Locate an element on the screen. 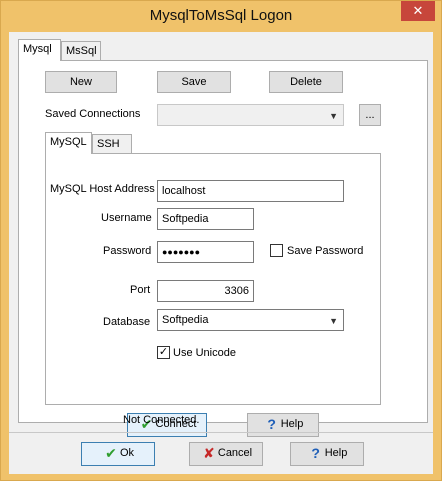 This screenshot has height=481, width=442. tab-ssh-label: SSH is located at coordinates (108, 144).